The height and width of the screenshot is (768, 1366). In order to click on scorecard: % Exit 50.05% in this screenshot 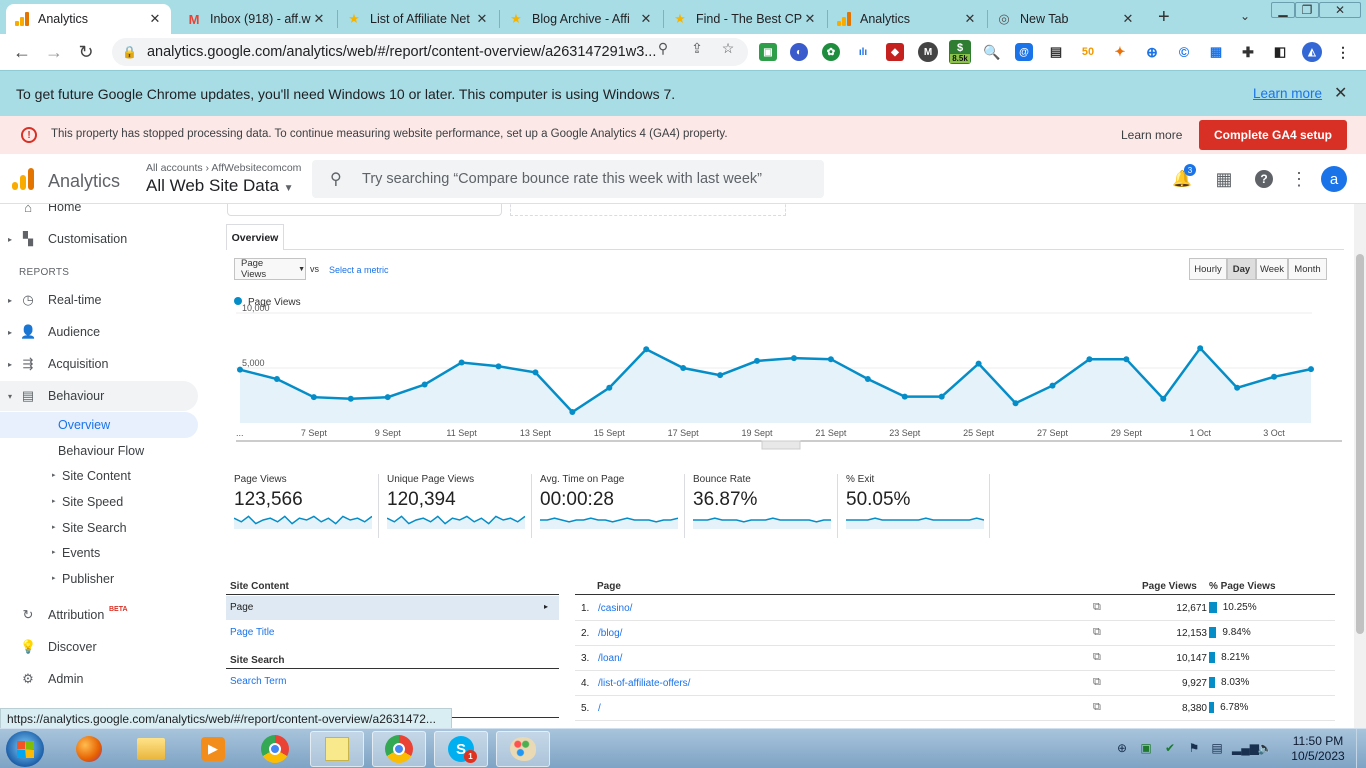, I will do `click(921, 507)`.